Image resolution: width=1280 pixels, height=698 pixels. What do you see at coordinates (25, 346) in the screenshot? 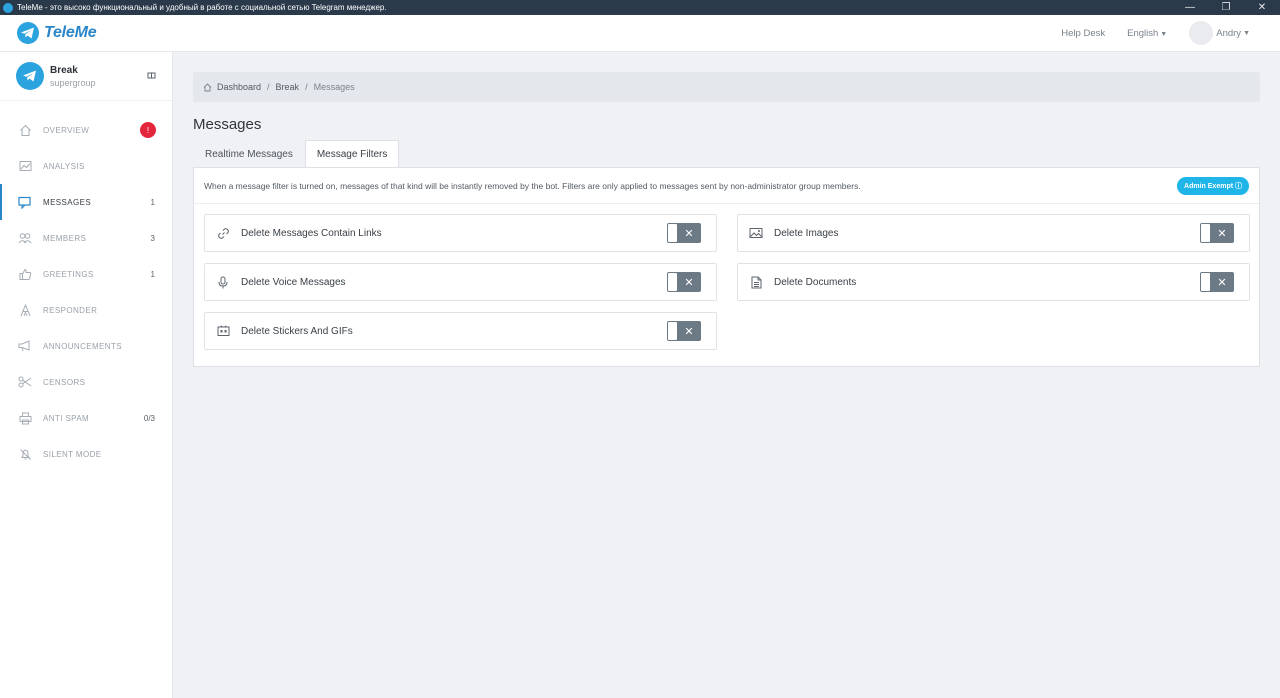
I see `megaphone-icon` at bounding box center [25, 346].